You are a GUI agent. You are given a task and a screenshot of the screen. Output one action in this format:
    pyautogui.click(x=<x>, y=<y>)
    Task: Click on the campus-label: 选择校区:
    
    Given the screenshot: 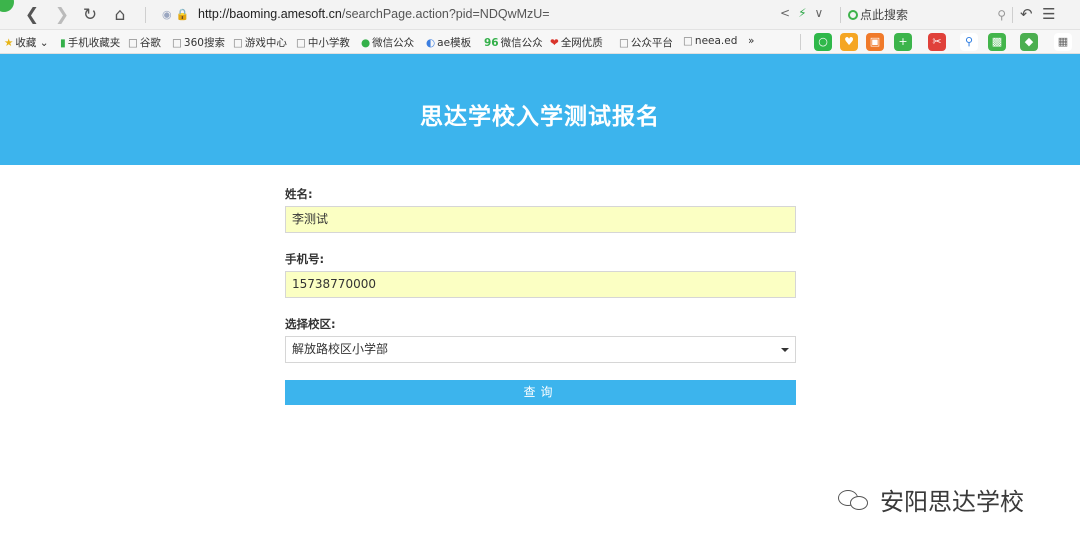 What is the action you would take?
    pyautogui.click(x=310, y=324)
    